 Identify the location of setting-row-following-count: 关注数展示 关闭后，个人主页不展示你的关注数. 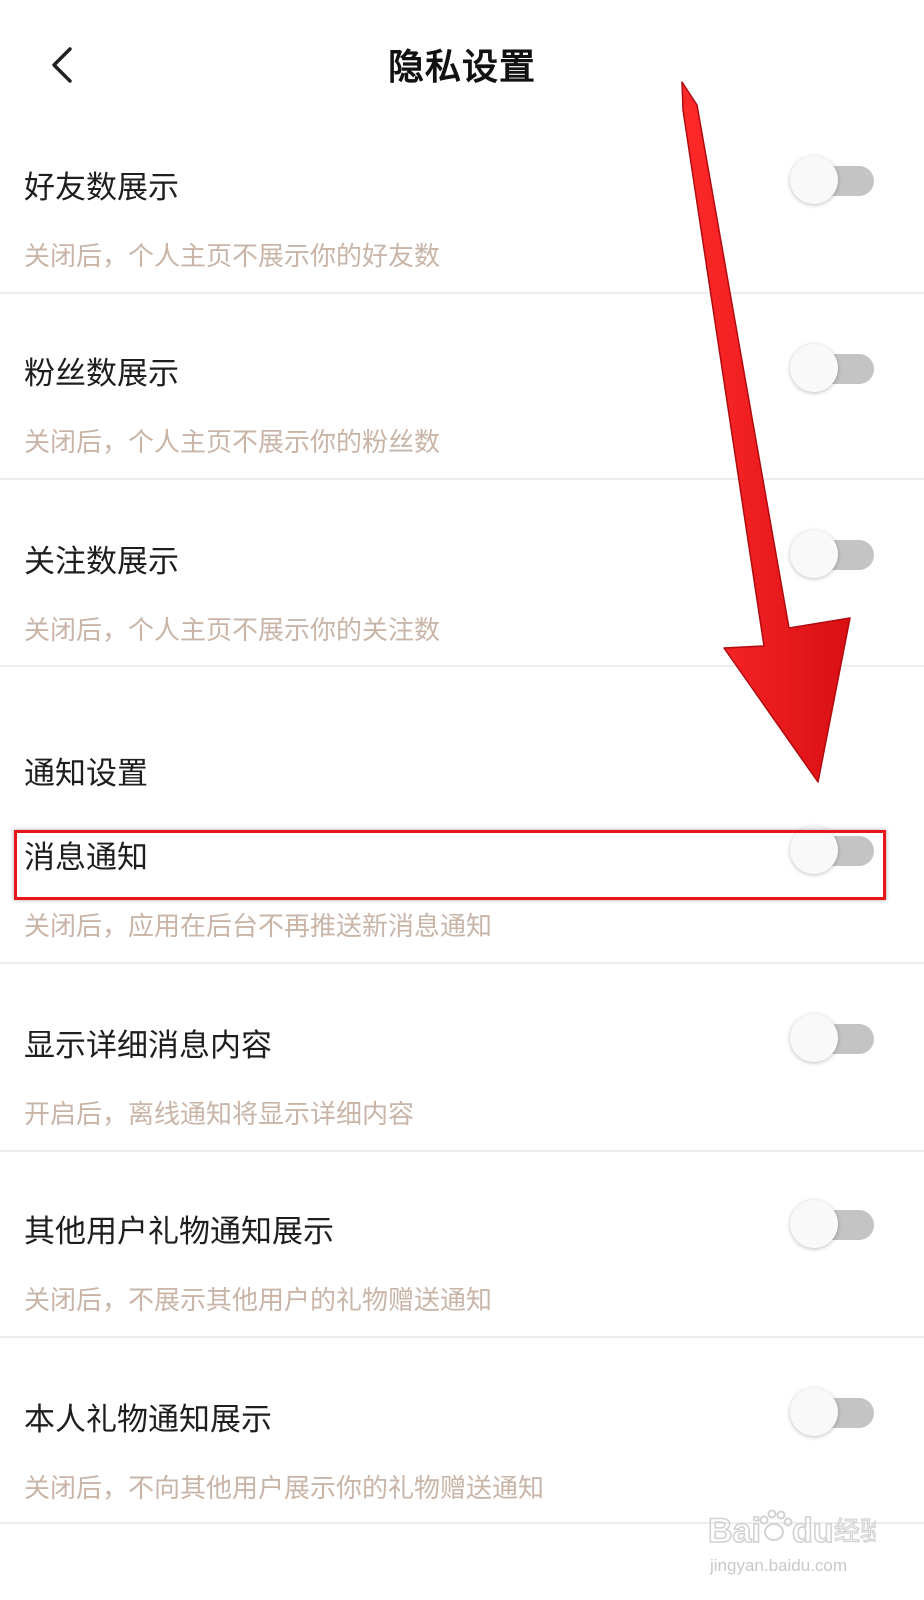
(462, 573).